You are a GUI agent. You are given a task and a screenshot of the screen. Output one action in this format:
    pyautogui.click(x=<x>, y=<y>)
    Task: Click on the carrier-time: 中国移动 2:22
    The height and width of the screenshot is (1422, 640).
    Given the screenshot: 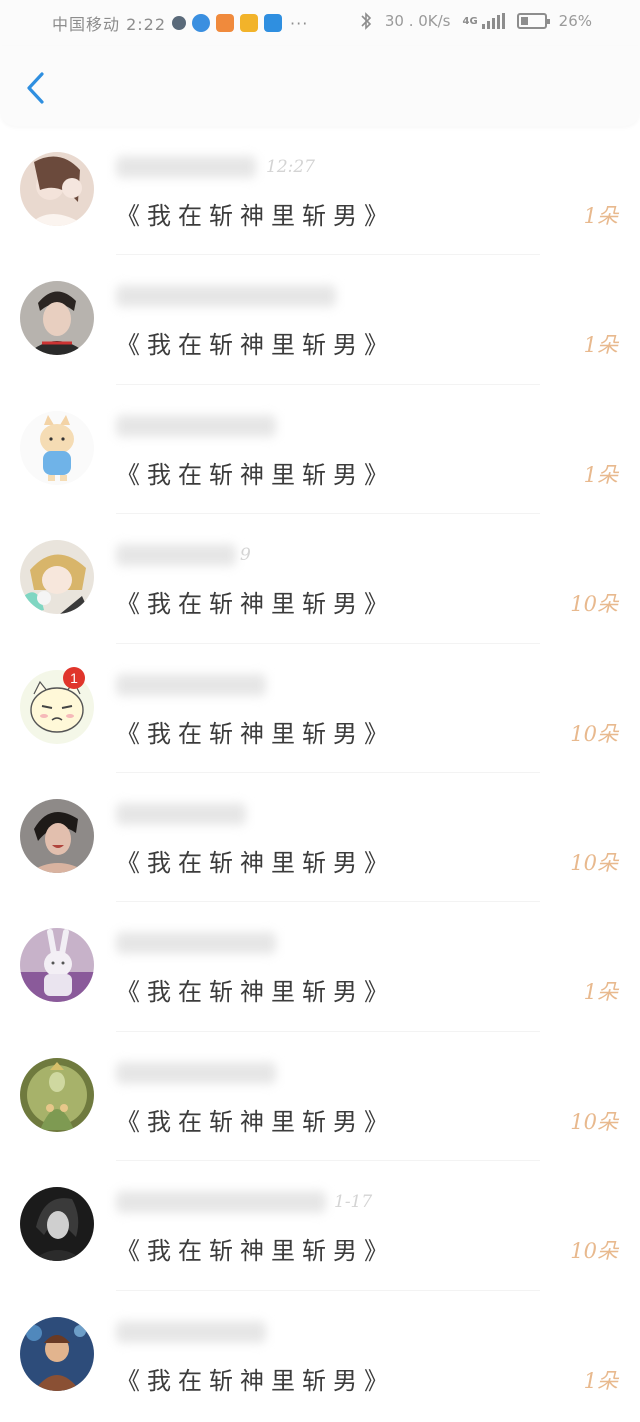 What is the action you would take?
    pyautogui.click(x=109, y=24)
    